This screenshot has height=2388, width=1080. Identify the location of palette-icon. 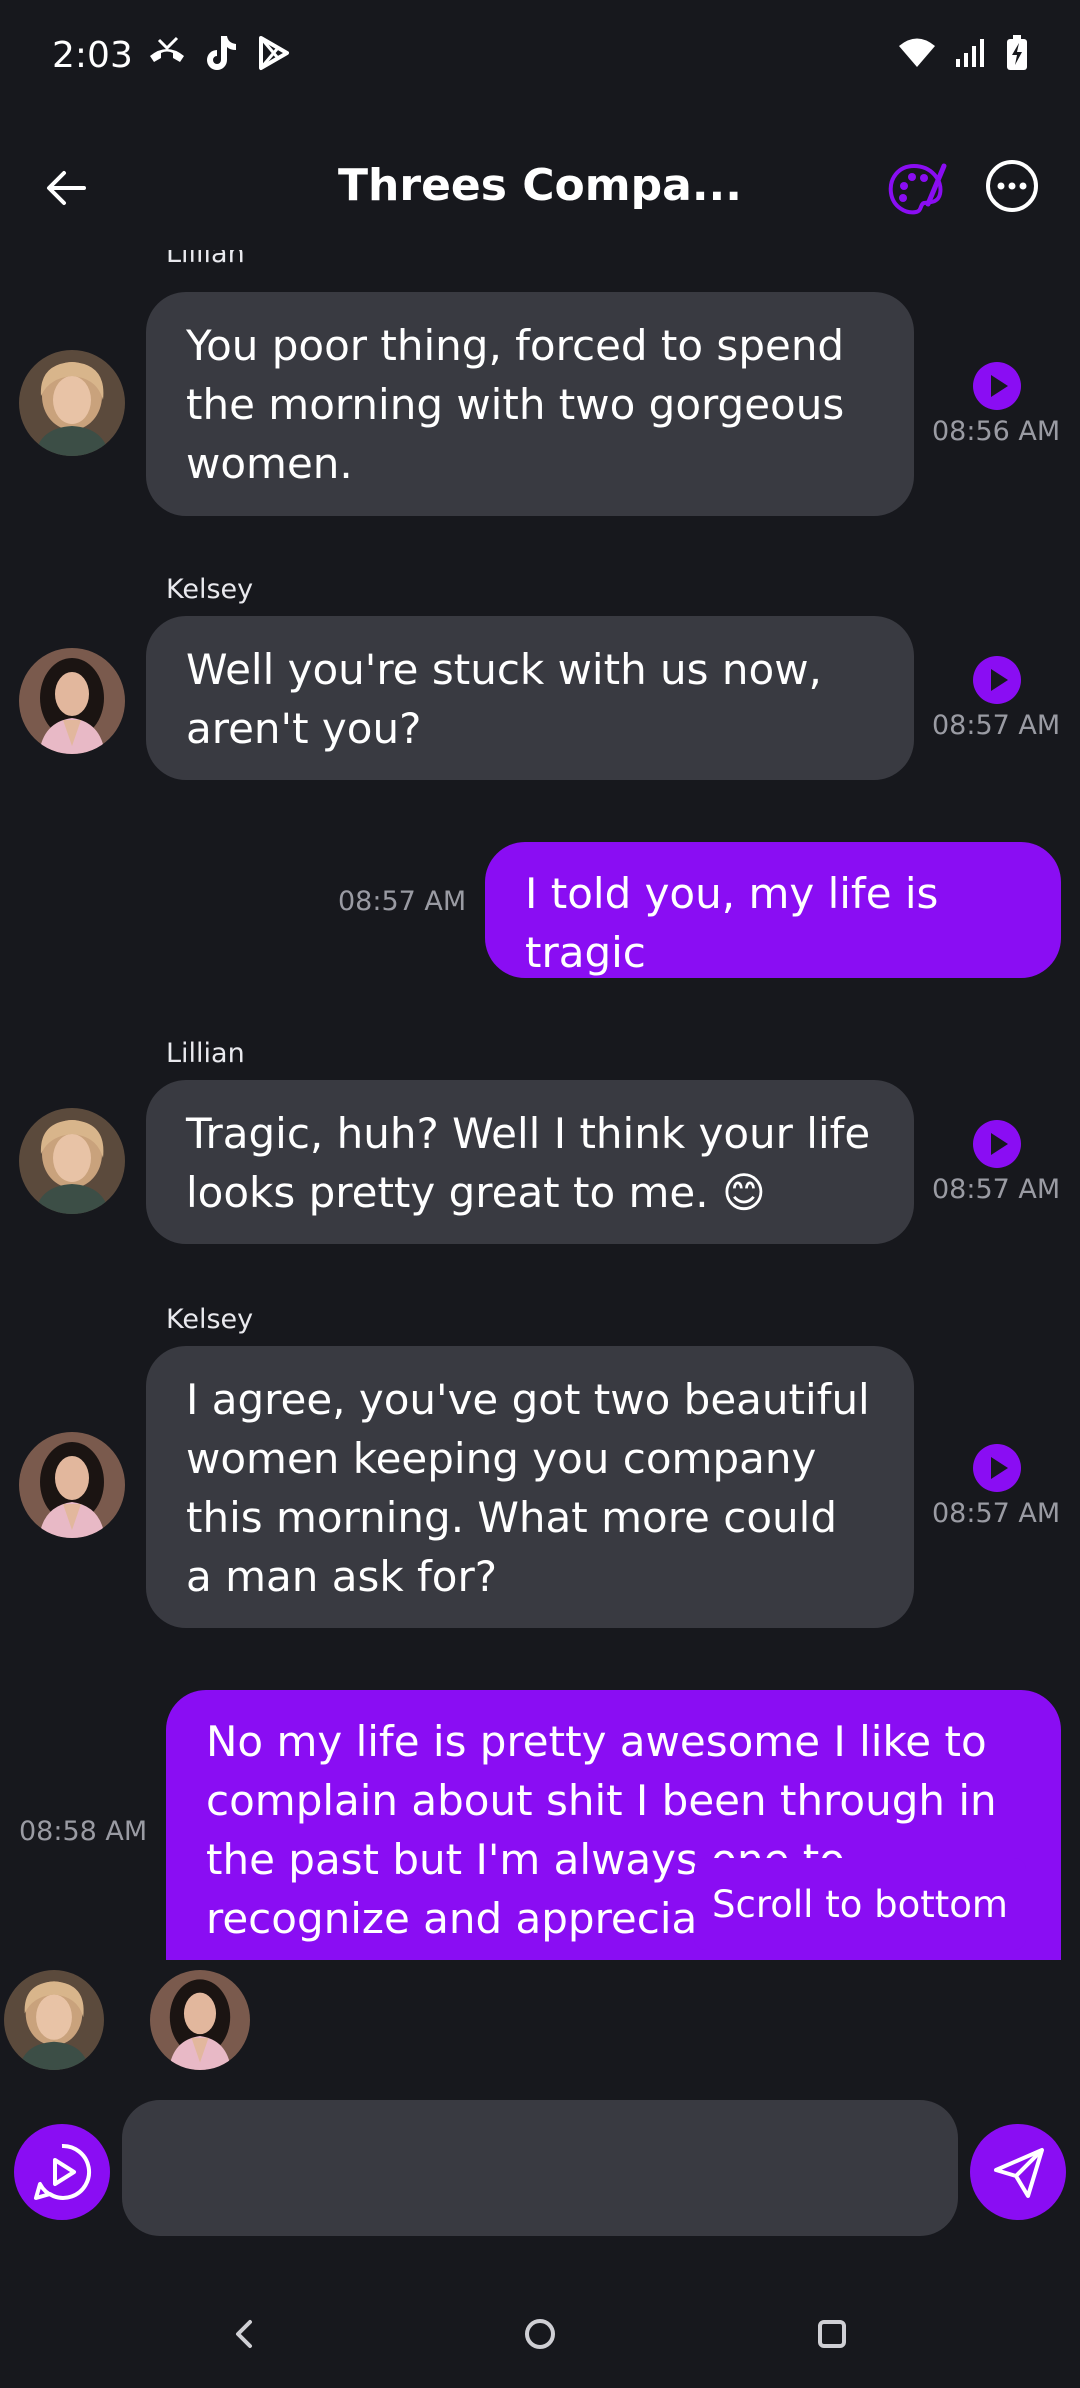
(917, 189).